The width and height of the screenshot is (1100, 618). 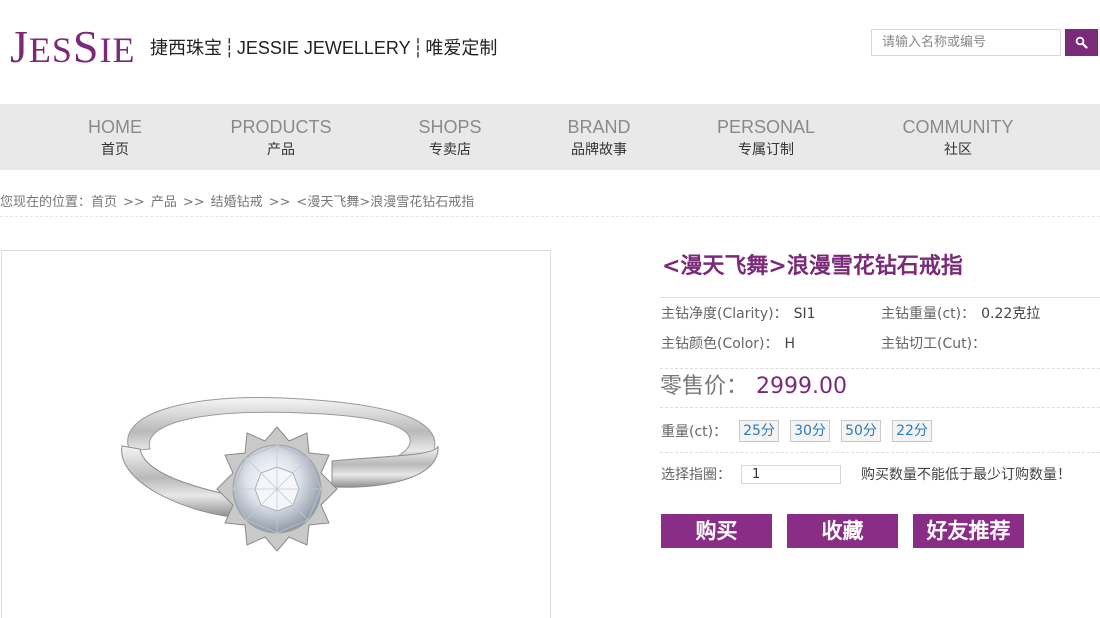 I want to click on weight-option-25: 25分, so click(x=759, y=431).